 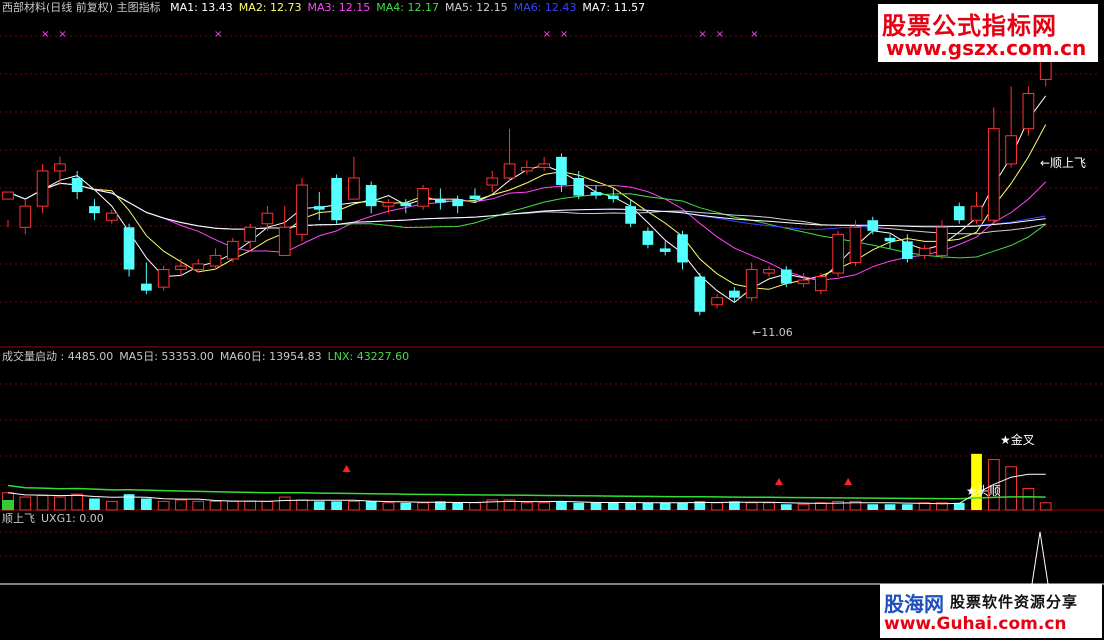 What do you see at coordinates (991, 611) in the screenshot?
I see `watermark-guhai: 股海网 股票软件资源分享 www.Guhai.com.cn` at bounding box center [991, 611].